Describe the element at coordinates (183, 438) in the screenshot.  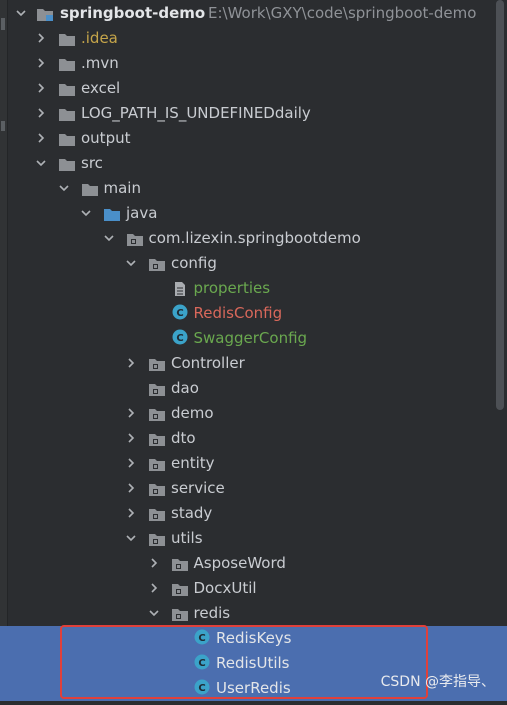
I see `tree-row-label: dto` at that location.